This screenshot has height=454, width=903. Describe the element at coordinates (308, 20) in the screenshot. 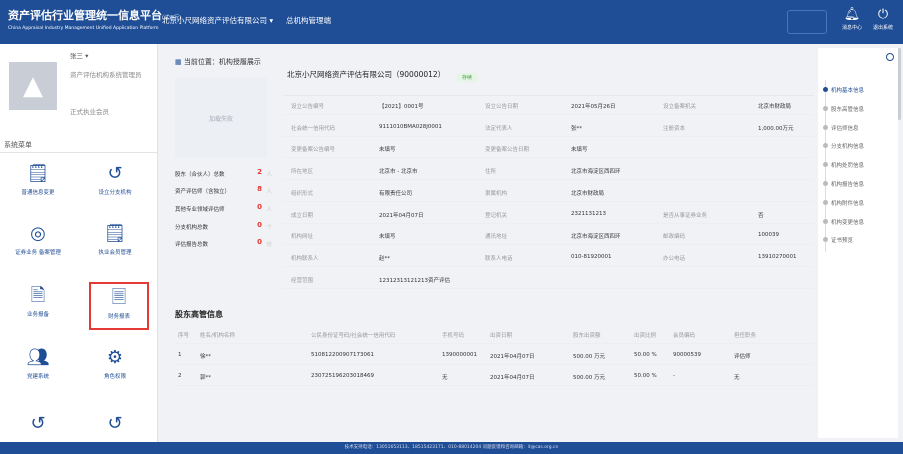

I see `org-management-link: 总机构管理端` at that location.